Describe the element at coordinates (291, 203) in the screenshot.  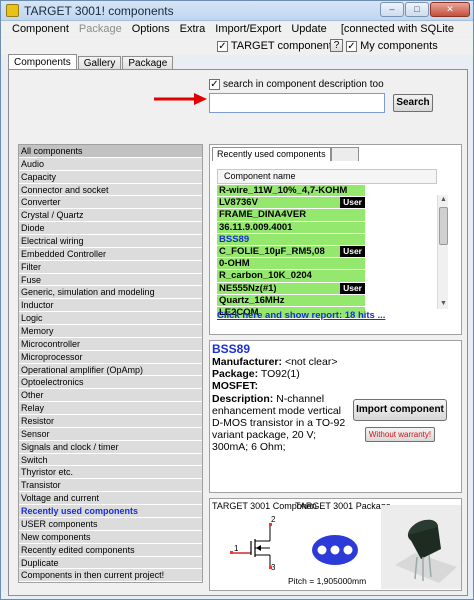
I see `recent-row: LV8736V User` at that location.